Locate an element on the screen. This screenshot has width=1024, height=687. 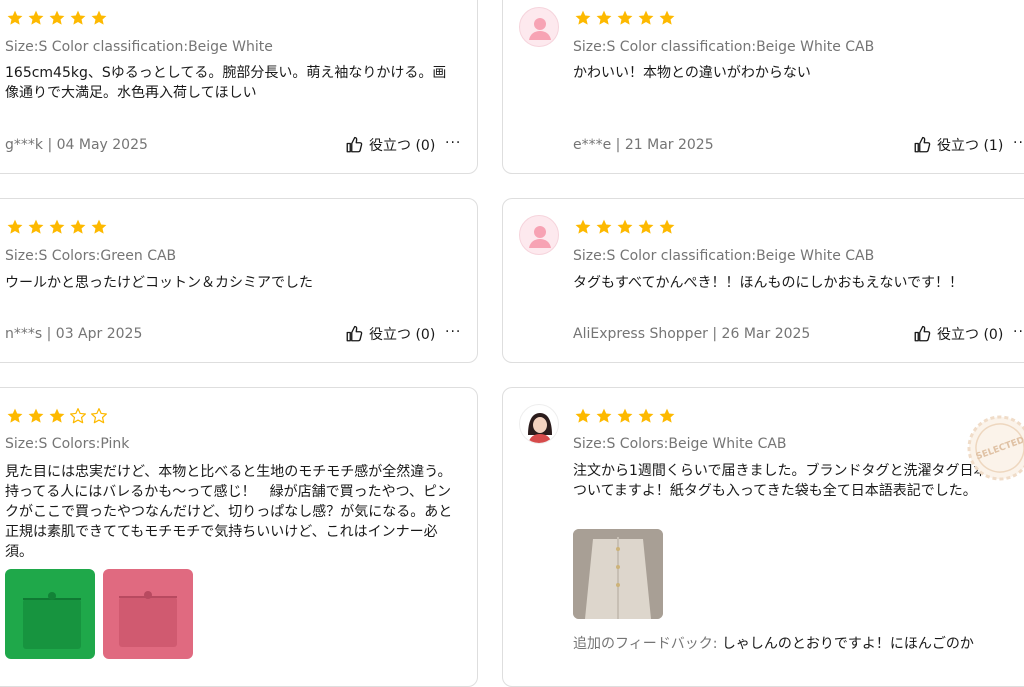
helpful-label: 役立つ (1) is located at coordinates (970, 146).